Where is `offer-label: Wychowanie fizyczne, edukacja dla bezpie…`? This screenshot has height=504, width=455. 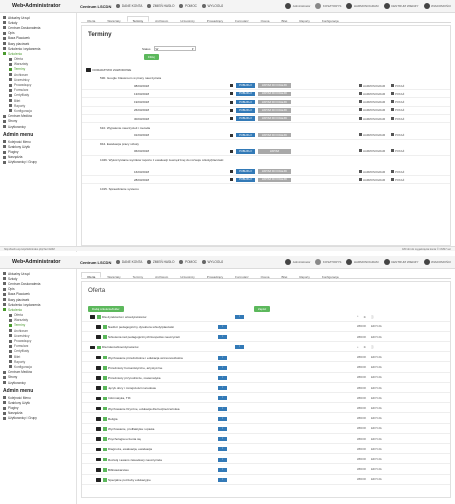
offer-label: Wychowanie fizyczne, edukacja dla bezpie… is located at coordinates (144, 409).